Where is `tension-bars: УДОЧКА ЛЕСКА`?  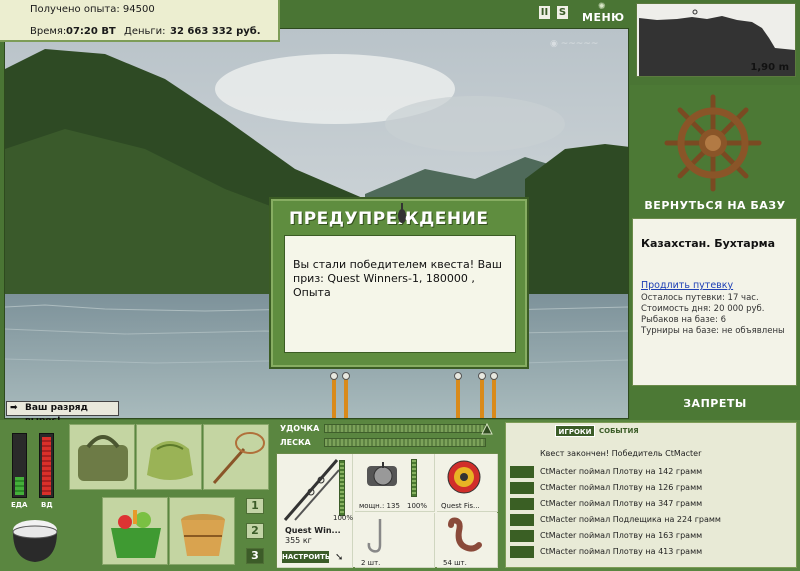 tension-bars: УДОЧКА ЛЕСКА is located at coordinates (387, 437).